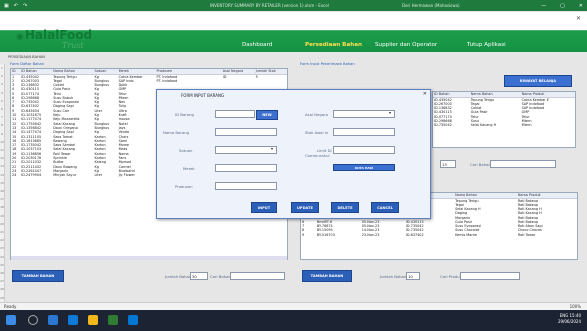 This screenshot has width=587, height=331. Describe the element at coordinates (345, 207) in the screenshot. I see `delete-button: DELETE` at that location.